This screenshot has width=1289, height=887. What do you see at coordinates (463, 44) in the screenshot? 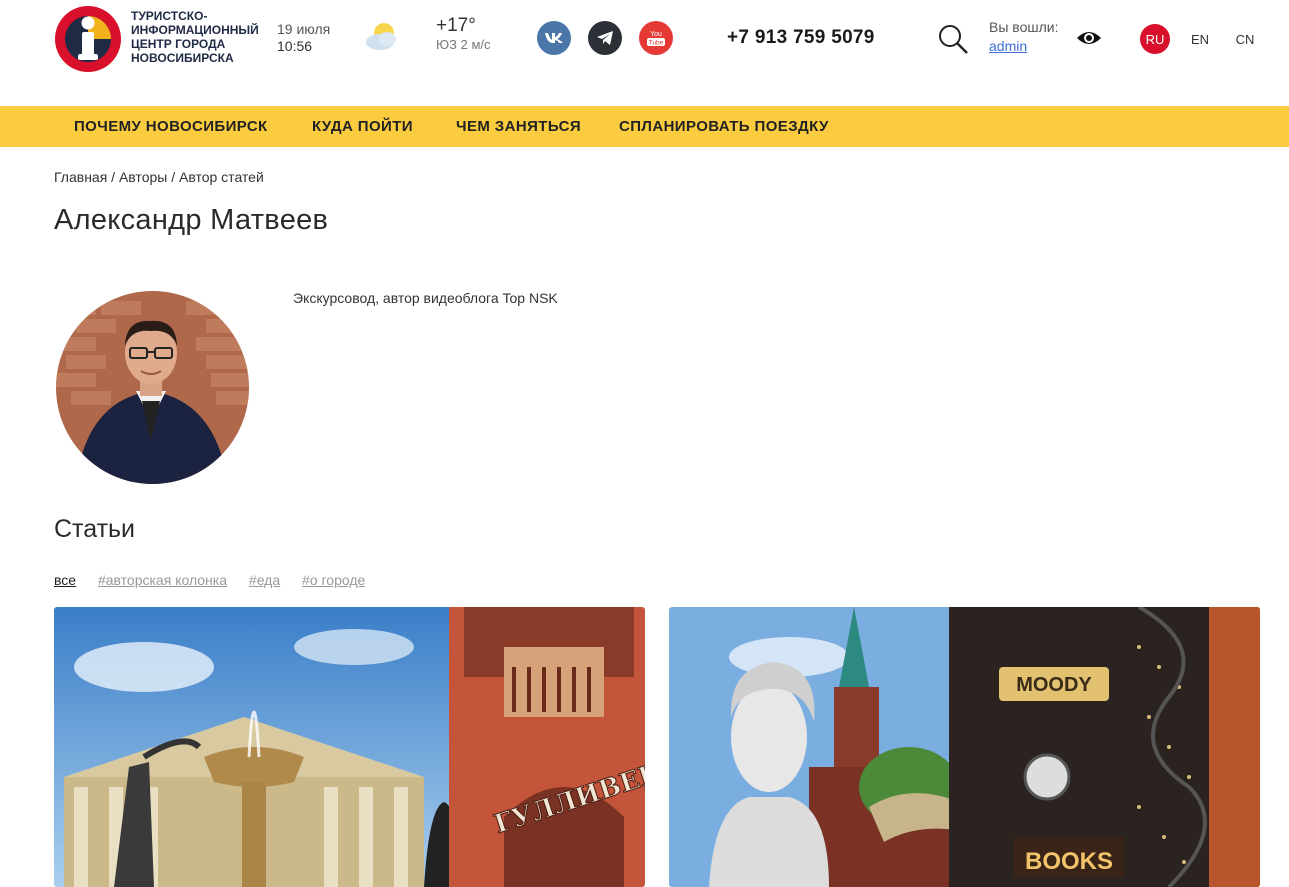
I see `wind: ЮЗ 2 м/с` at bounding box center [463, 44].